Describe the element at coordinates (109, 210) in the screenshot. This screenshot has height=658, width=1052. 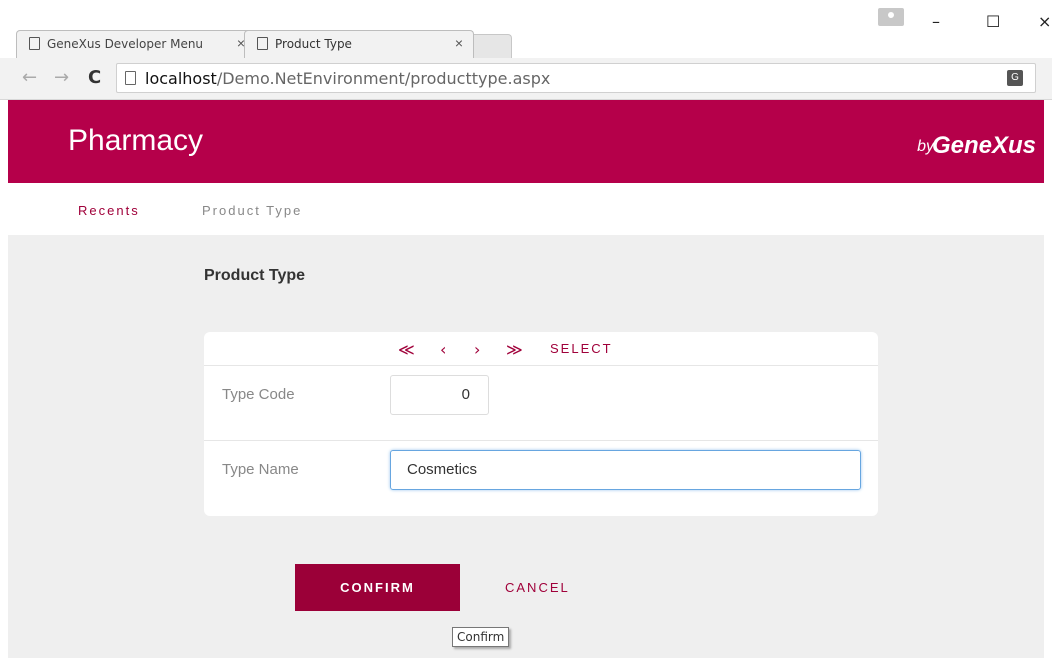
I see `nav-recents-link: Recents` at that location.